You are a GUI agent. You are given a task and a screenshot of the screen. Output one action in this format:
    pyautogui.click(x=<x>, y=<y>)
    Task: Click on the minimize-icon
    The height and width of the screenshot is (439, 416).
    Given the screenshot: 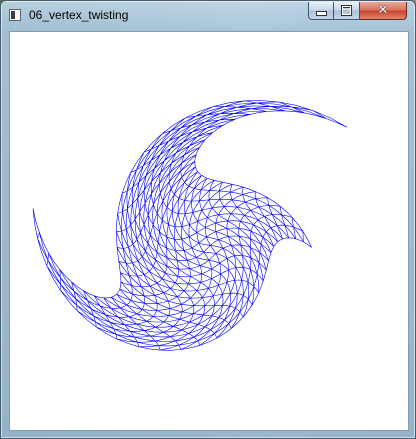 What is the action you would take?
    pyautogui.click(x=321, y=13)
    